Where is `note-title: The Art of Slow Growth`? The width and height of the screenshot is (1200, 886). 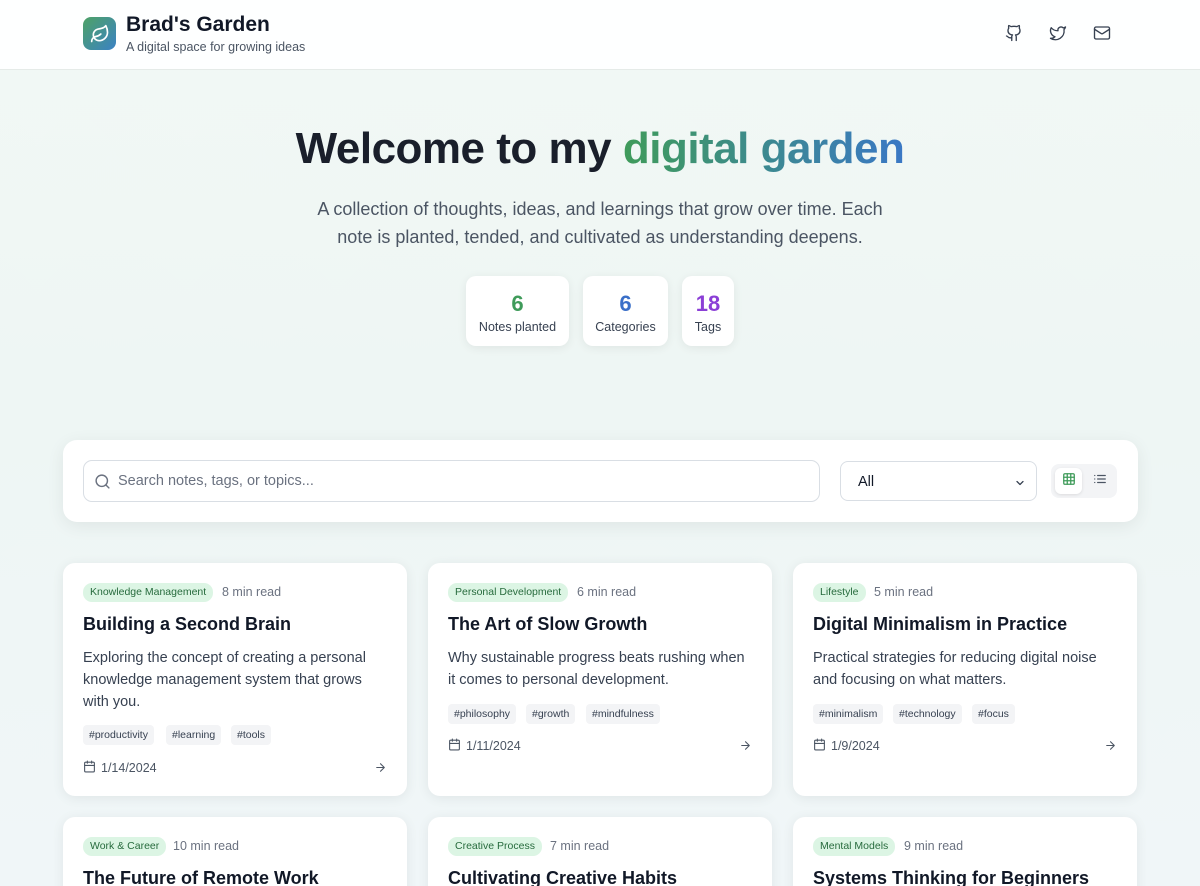
note-title: The Art of Slow Growth is located at coordinates (547, 624).